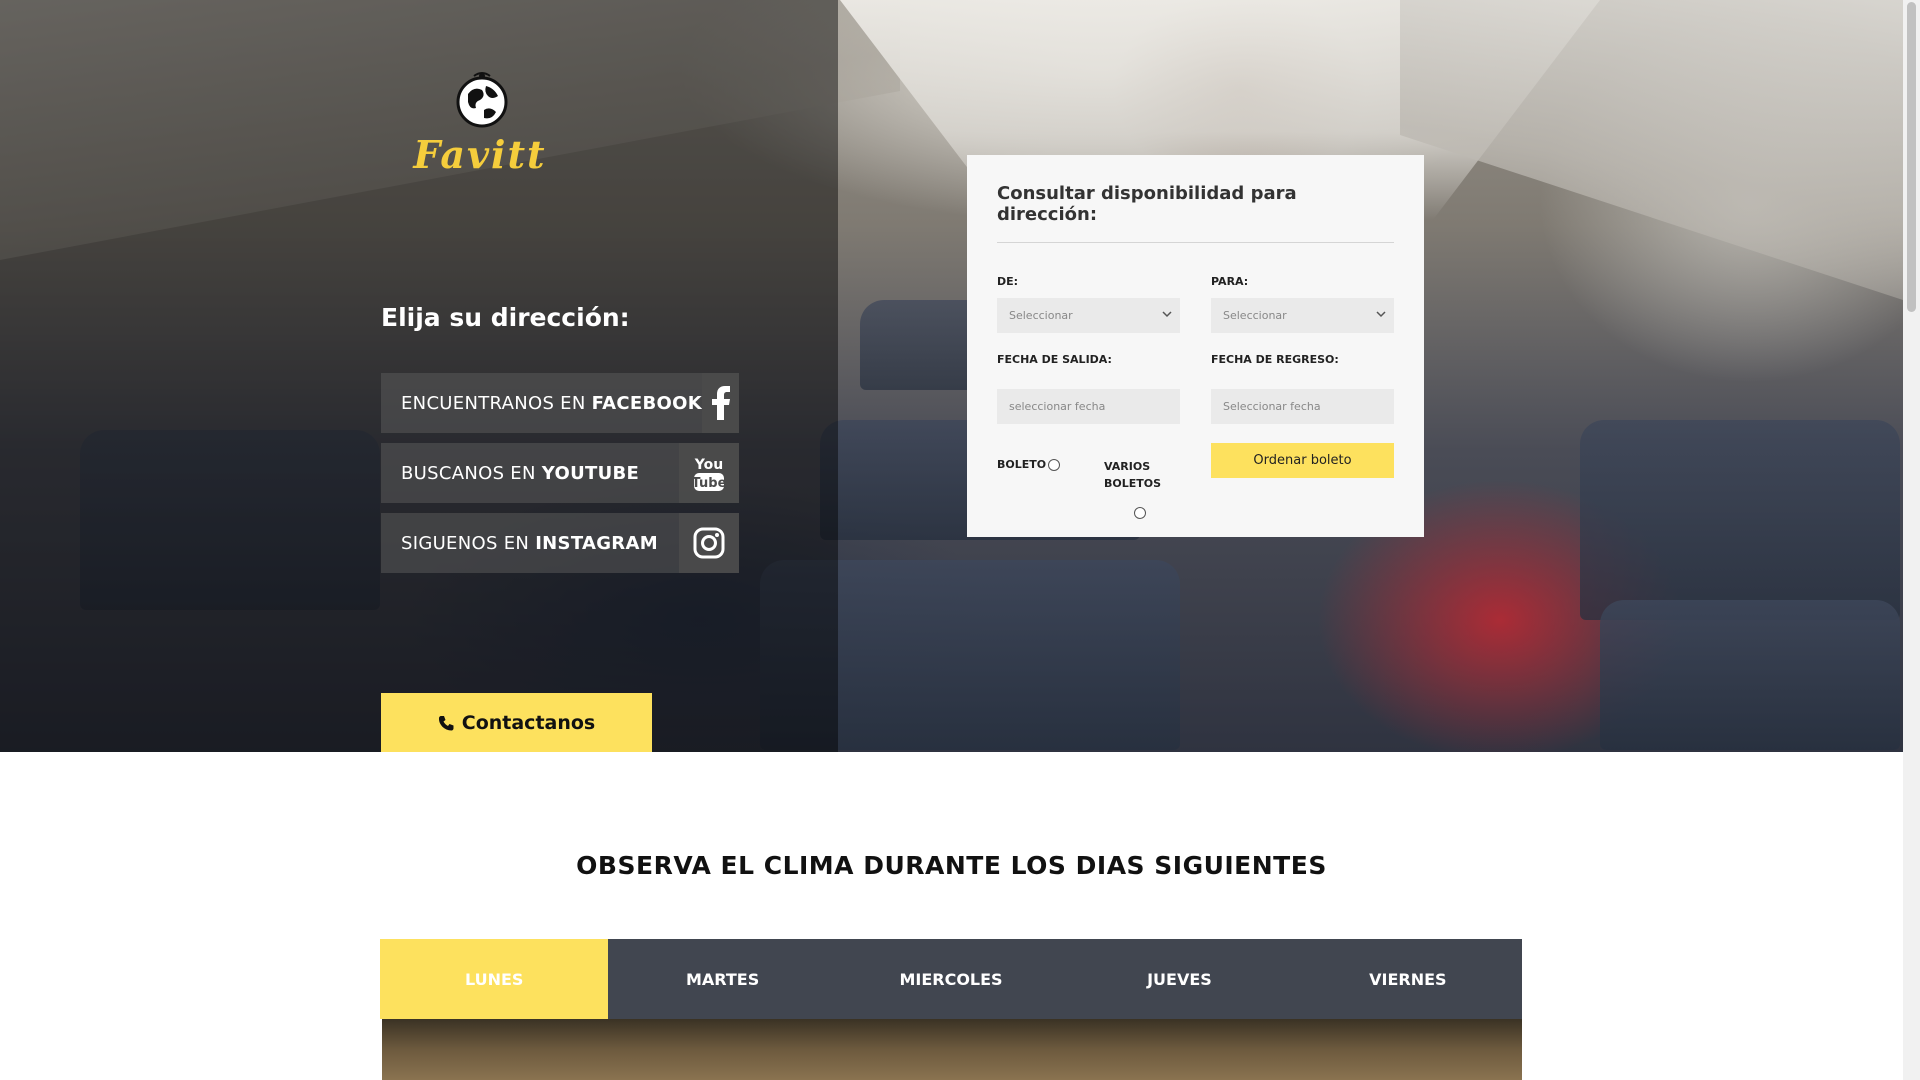 This screenshot has width=1920, height=1080. What do you see at coordinates (708, 465) in the screenshot?
I see `svg-text: You` at bounding box center [708, 465].